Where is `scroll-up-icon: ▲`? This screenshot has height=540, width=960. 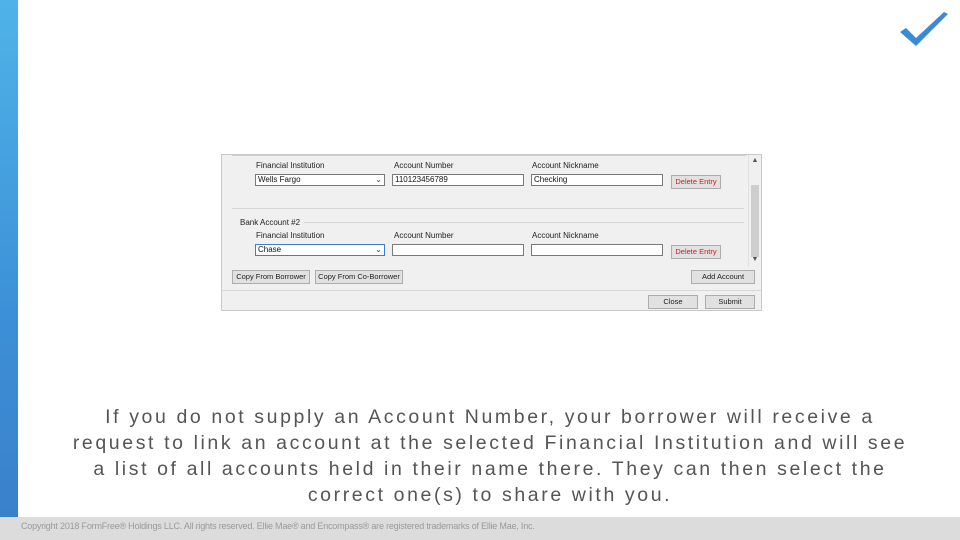 scroll-up-icon: ▲ is located at coordinates (755, 161).